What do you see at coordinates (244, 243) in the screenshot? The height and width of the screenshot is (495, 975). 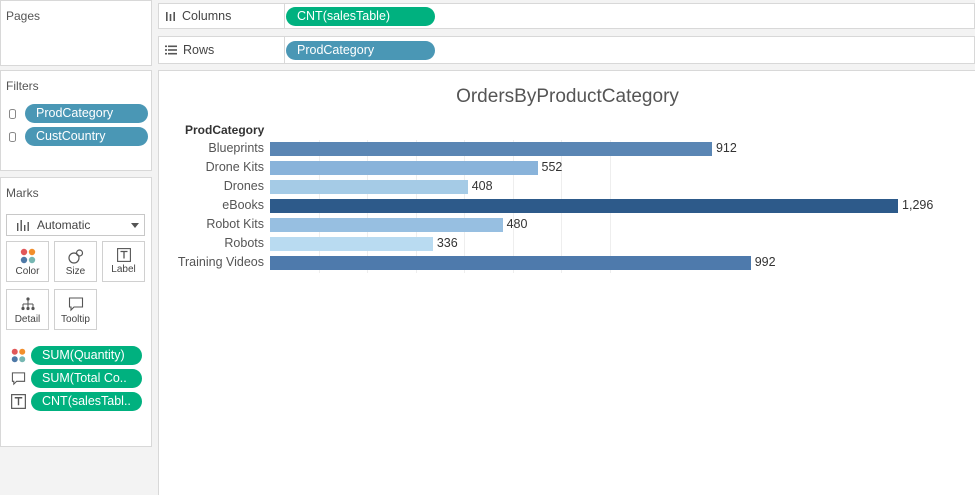 I see `category-label: Robots` at bounding box center [244, 243].